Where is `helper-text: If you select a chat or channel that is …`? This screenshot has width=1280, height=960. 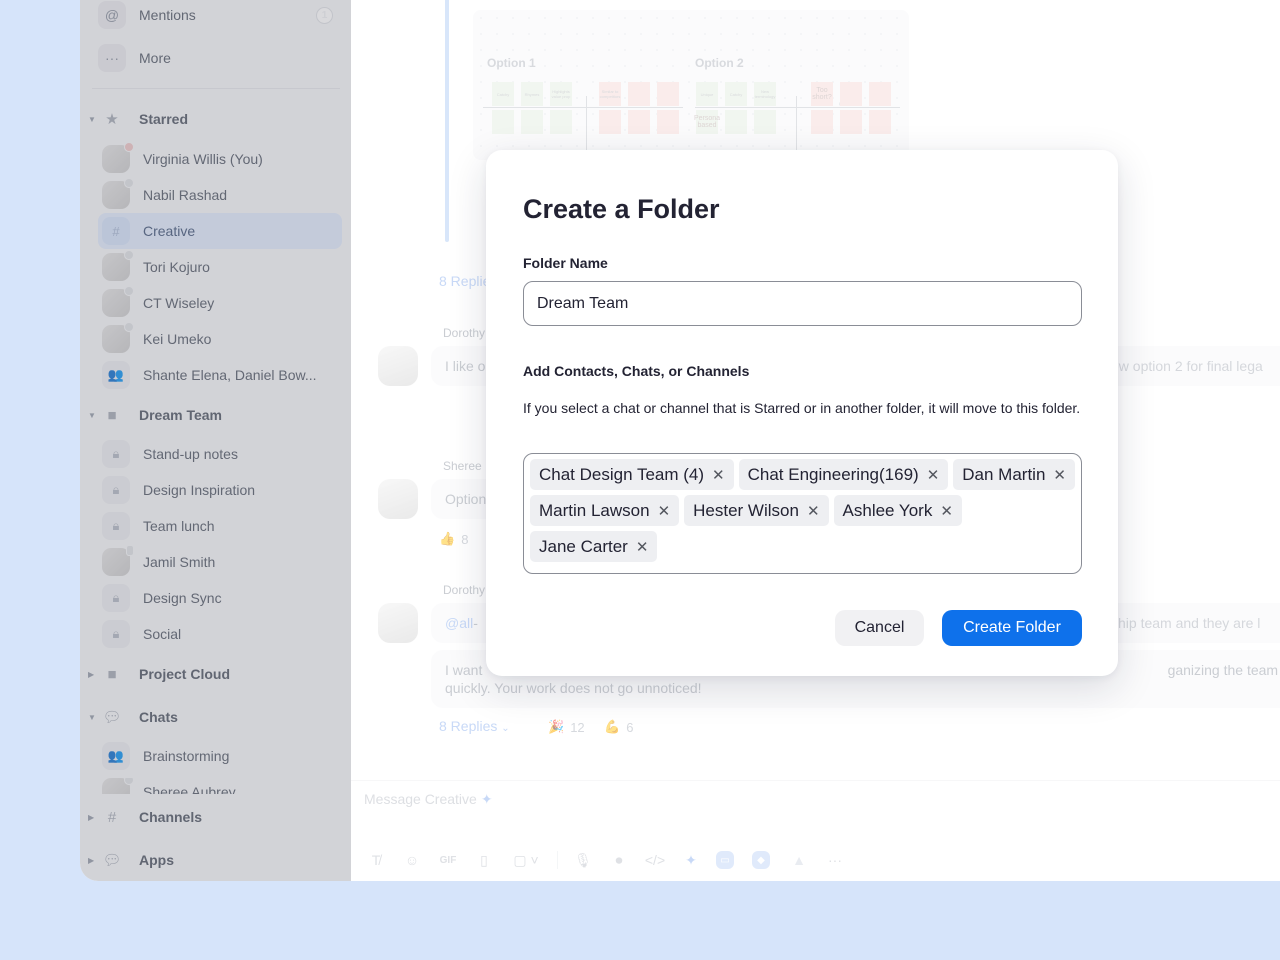 helper-text: If you select a chat or channel that is … is located at coordinates (802, 408).